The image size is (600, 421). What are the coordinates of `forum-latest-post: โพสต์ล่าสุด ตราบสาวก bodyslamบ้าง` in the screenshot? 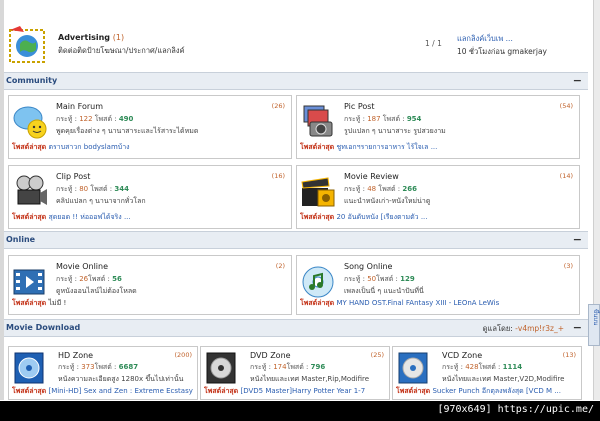 It's located at (150, 147).